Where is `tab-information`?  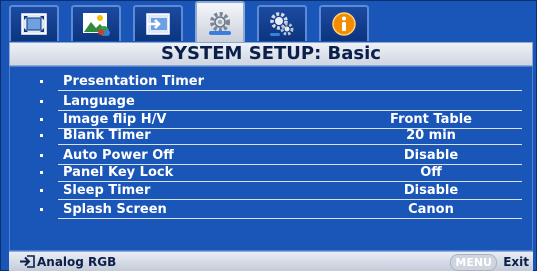 tab-information is located at coordinates (344, 23).